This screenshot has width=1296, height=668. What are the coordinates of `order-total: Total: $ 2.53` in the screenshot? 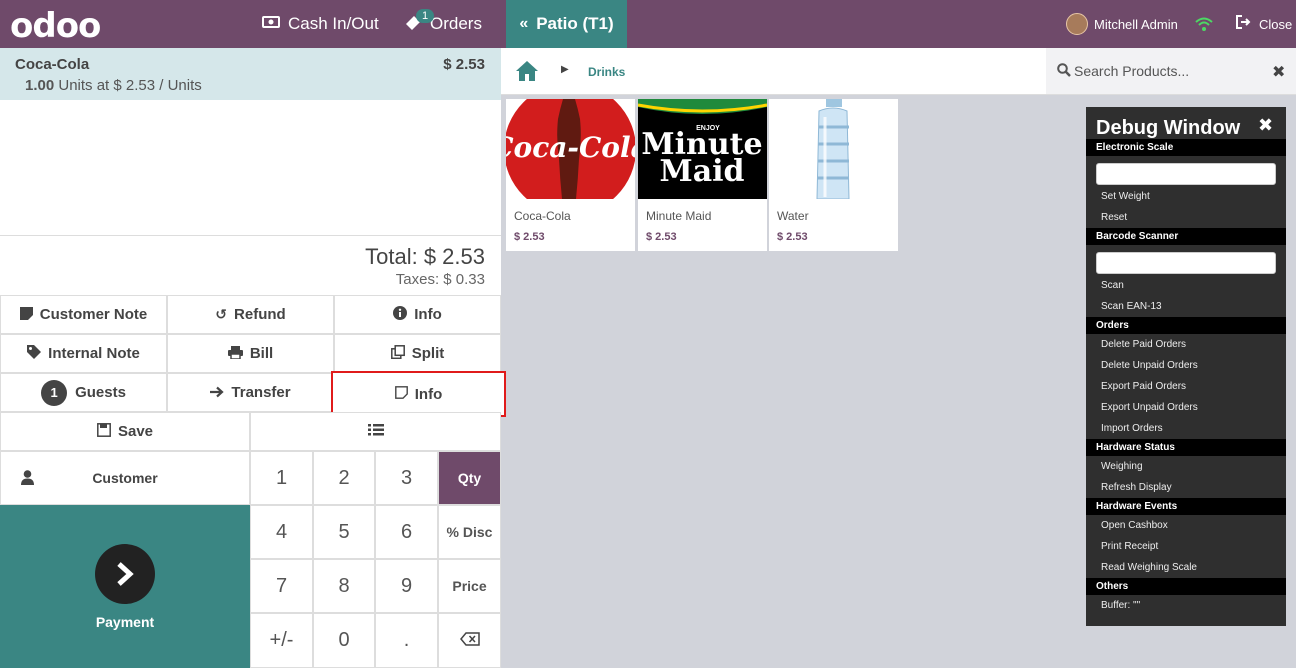 It's located at (425, 256).